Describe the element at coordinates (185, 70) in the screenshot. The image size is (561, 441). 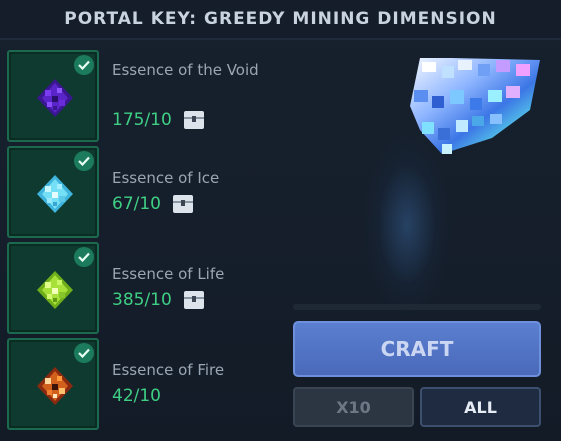
I see `requirement-name: Essence of the Void` at that location.